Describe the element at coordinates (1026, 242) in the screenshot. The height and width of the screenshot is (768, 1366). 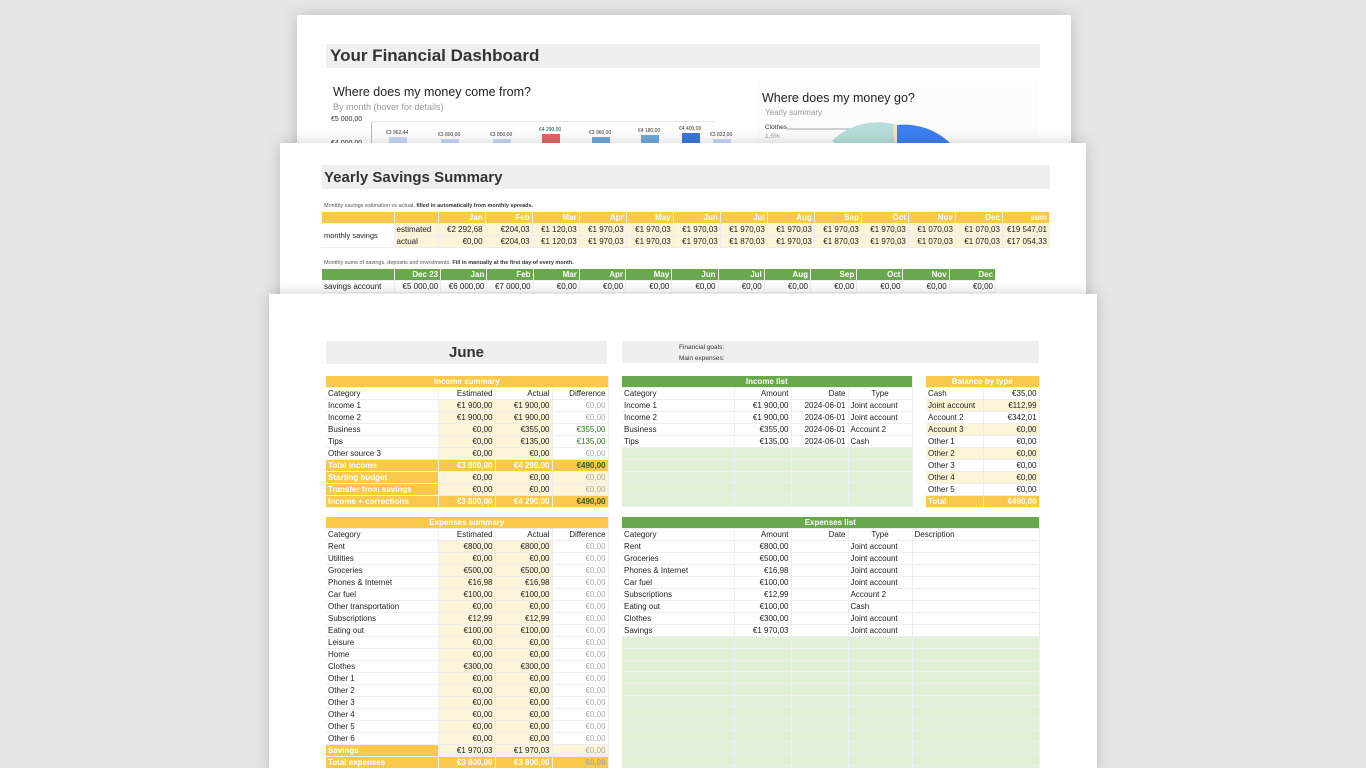
I see `actual-cell: €17 054,33` at that location.